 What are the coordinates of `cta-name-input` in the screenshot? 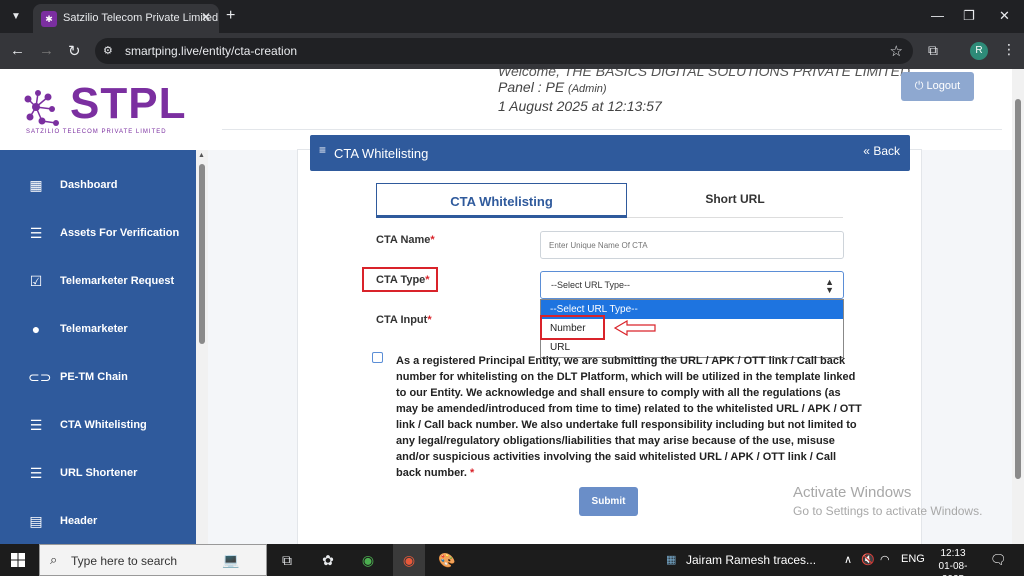 It's located at (692, 245).